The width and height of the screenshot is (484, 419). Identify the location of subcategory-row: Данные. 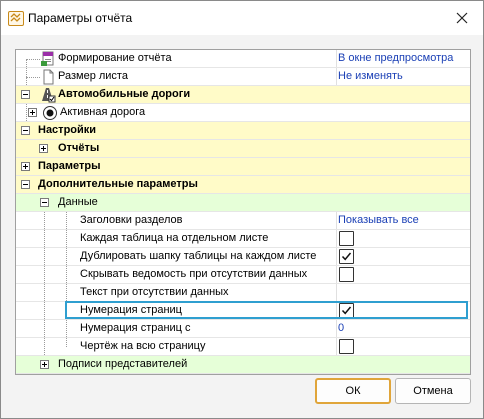
(243, 203).